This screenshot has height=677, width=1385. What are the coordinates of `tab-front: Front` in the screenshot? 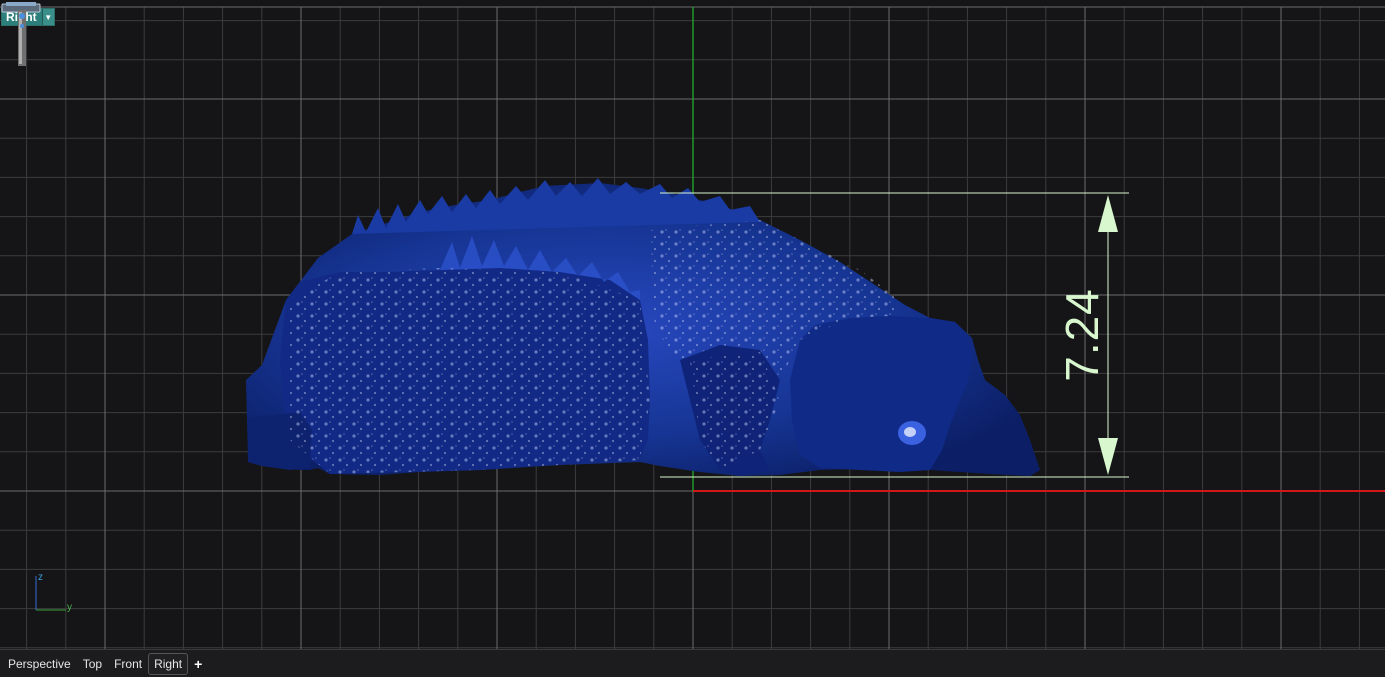 It's located at (128, 664).